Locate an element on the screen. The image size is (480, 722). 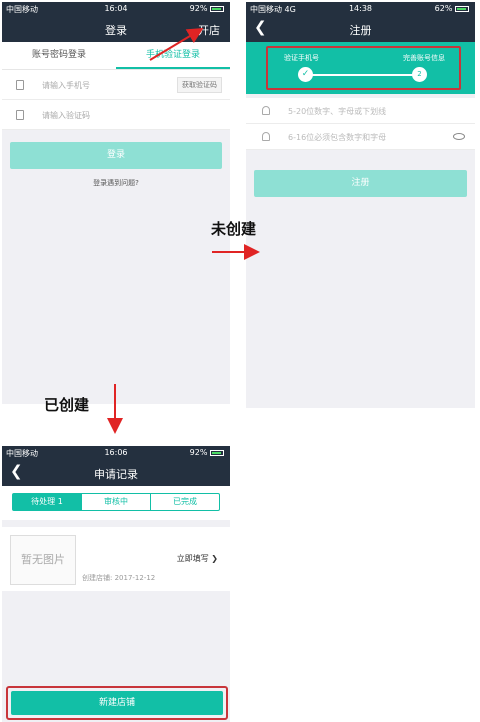
new-store-button: 新建店铺 is located at coordinates (117, 703).